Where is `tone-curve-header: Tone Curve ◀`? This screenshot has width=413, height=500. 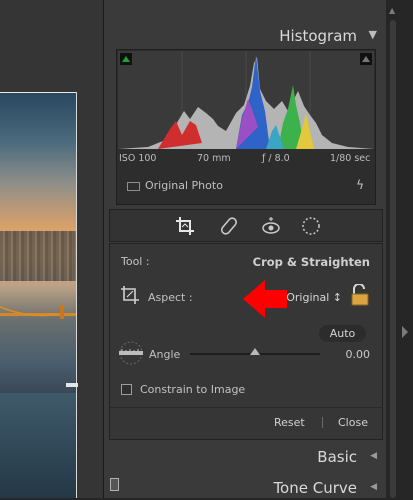 tone-curve-header: Tone Curve ◀ is located at coordinates (245, 487).